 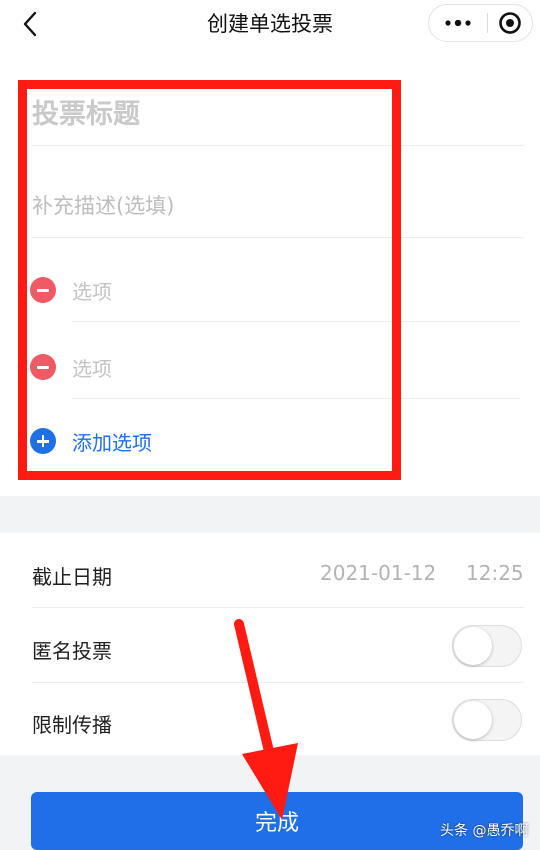 I want to click on anonymous-vote-toggle, so click(x=487, y=646).